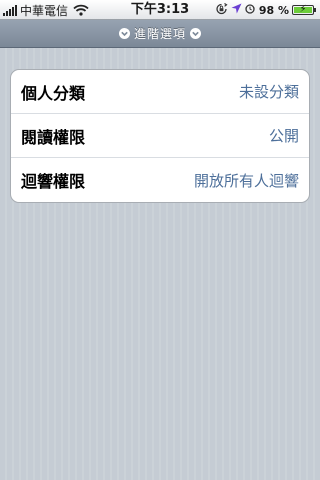 This screenshot has width=320, height=480. Describe the element at coordinates (250, 10) in the screenshot. I see `alarm-clock-icon` at that location.